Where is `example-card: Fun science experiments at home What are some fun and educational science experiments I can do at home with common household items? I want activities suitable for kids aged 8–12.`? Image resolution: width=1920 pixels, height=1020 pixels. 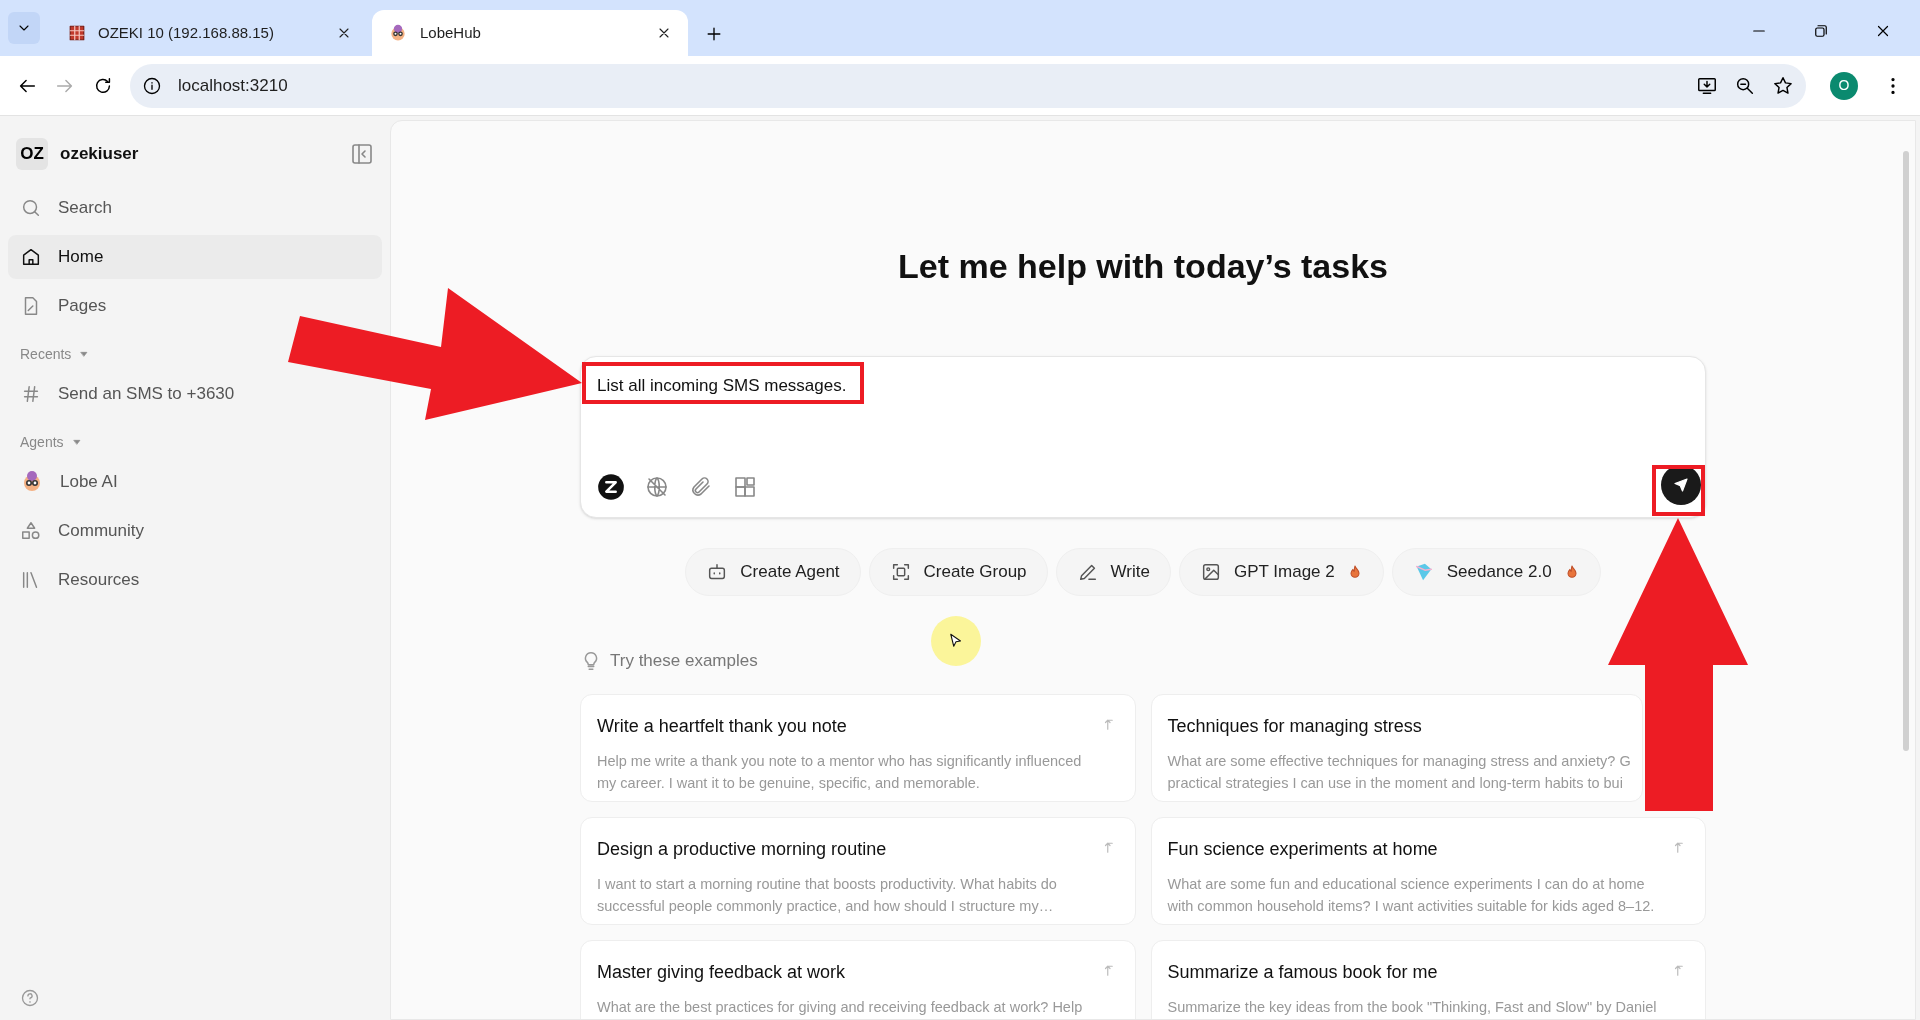 example-card: Fun science experiments at home What are some fun and educational science experiments I can do at home with common household items? I want activities suitable for kids aged 8–12. is located at coordinates (1428, 870).